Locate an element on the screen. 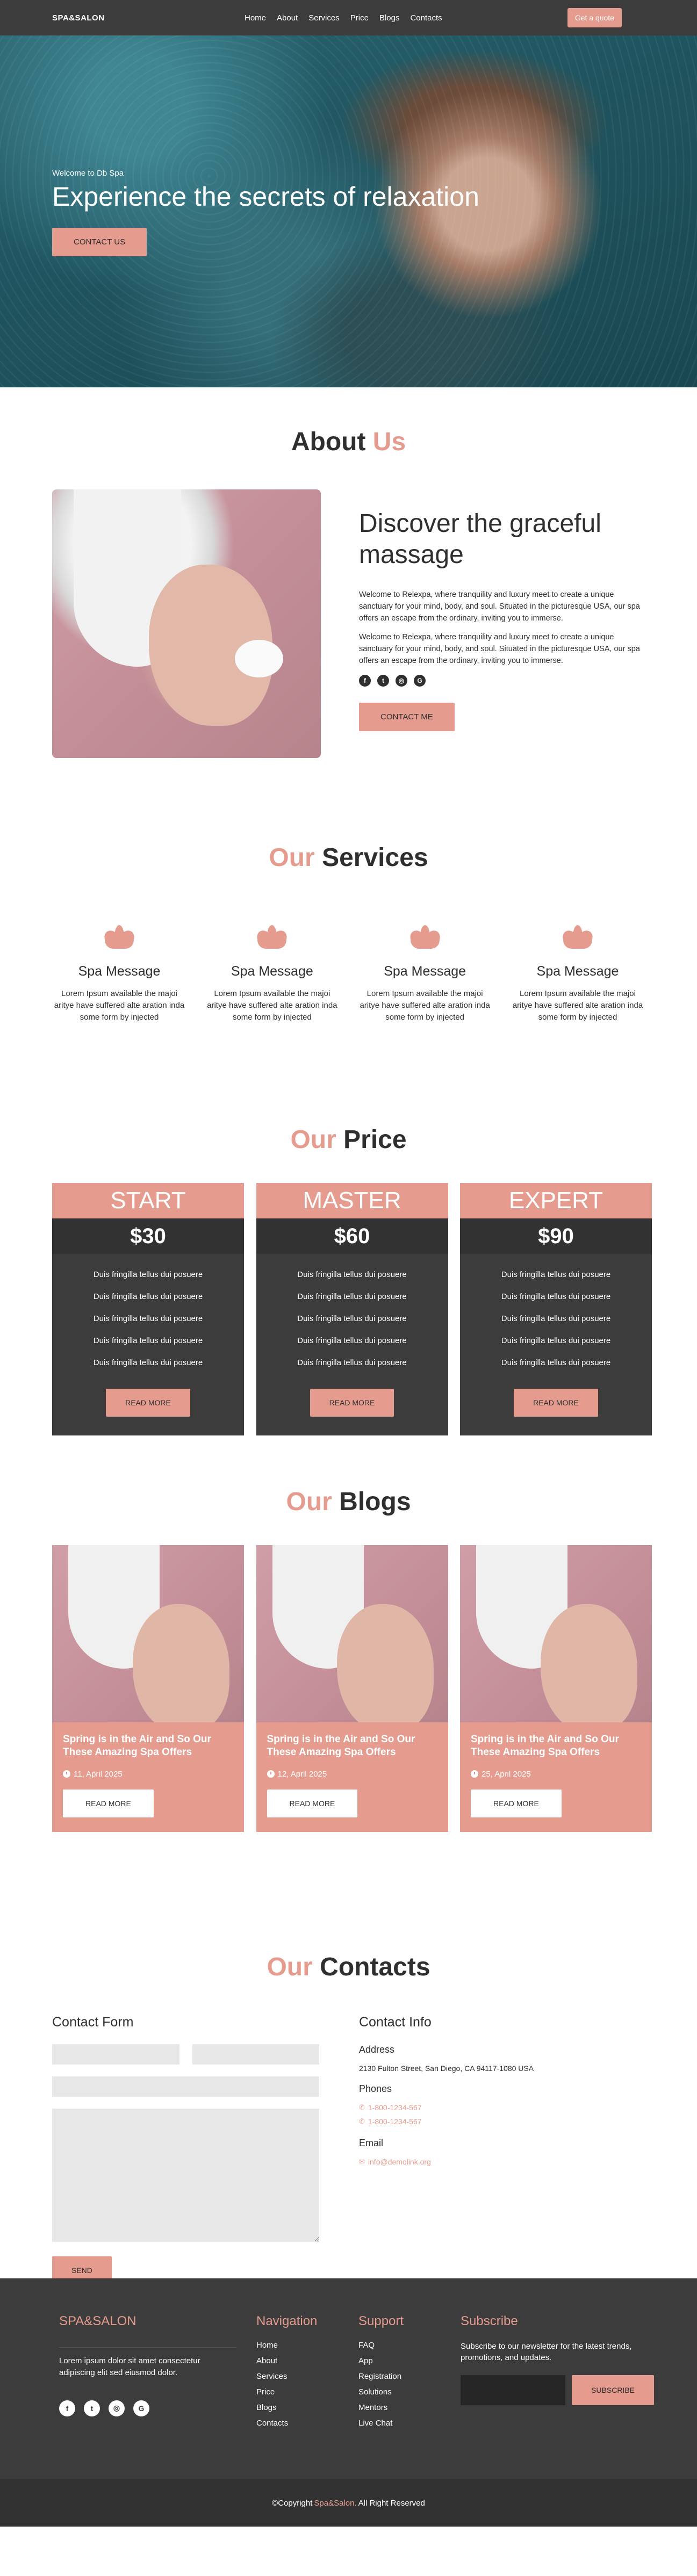 Image resolution: width=697 pixels, height=2576 pixels. hero-contact-button: CONTACT US is located at coordinates (99, 242).